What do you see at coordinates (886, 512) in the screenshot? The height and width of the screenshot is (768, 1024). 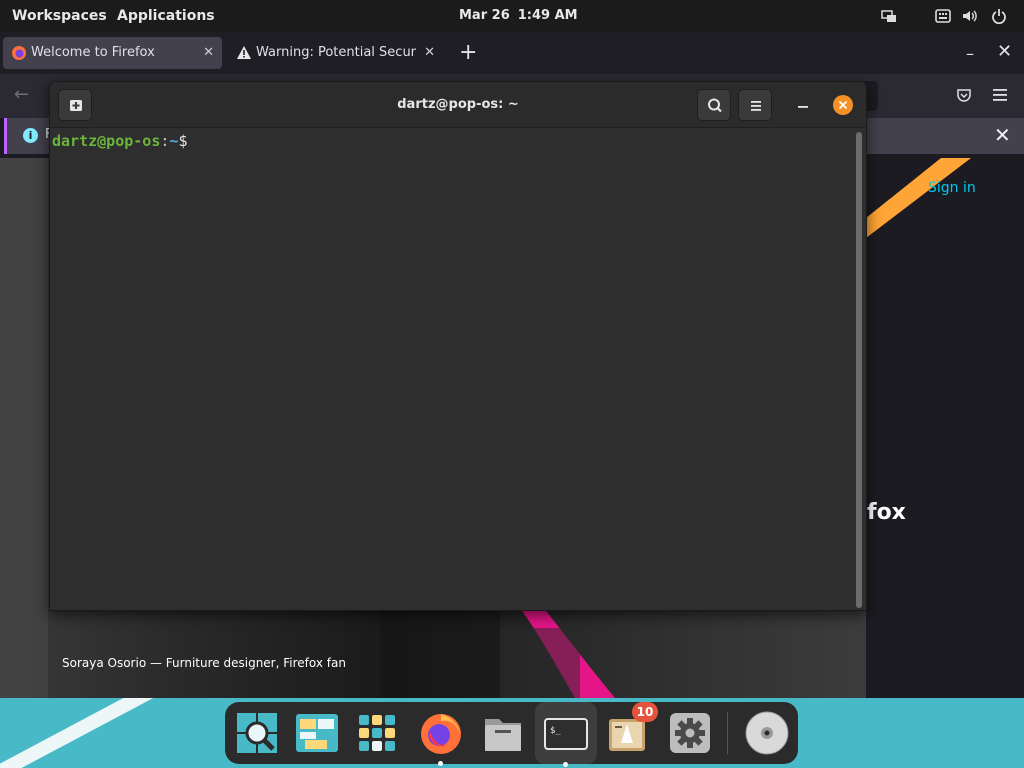 I see `page-heading: fox` at bounding box center [886, 512].